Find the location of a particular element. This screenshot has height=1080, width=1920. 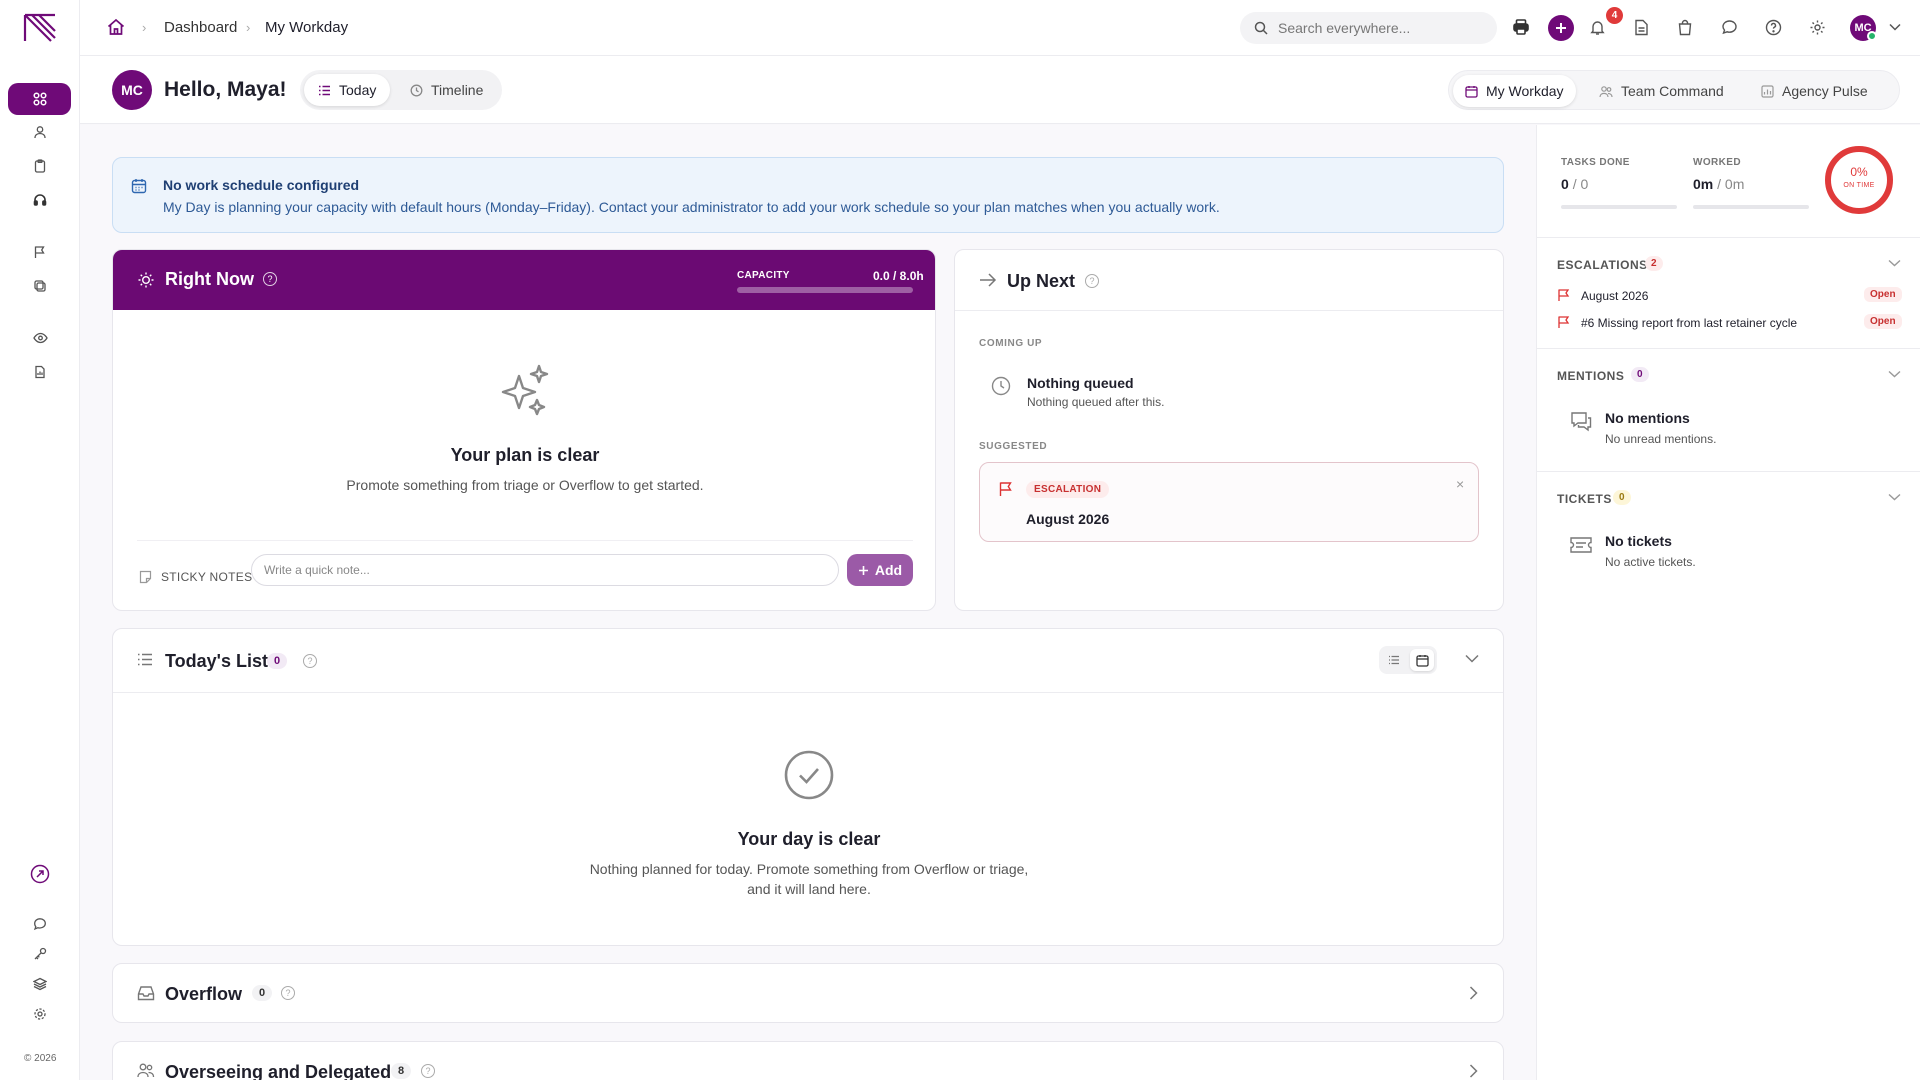

note-icon is located at coordinates (145, 577).